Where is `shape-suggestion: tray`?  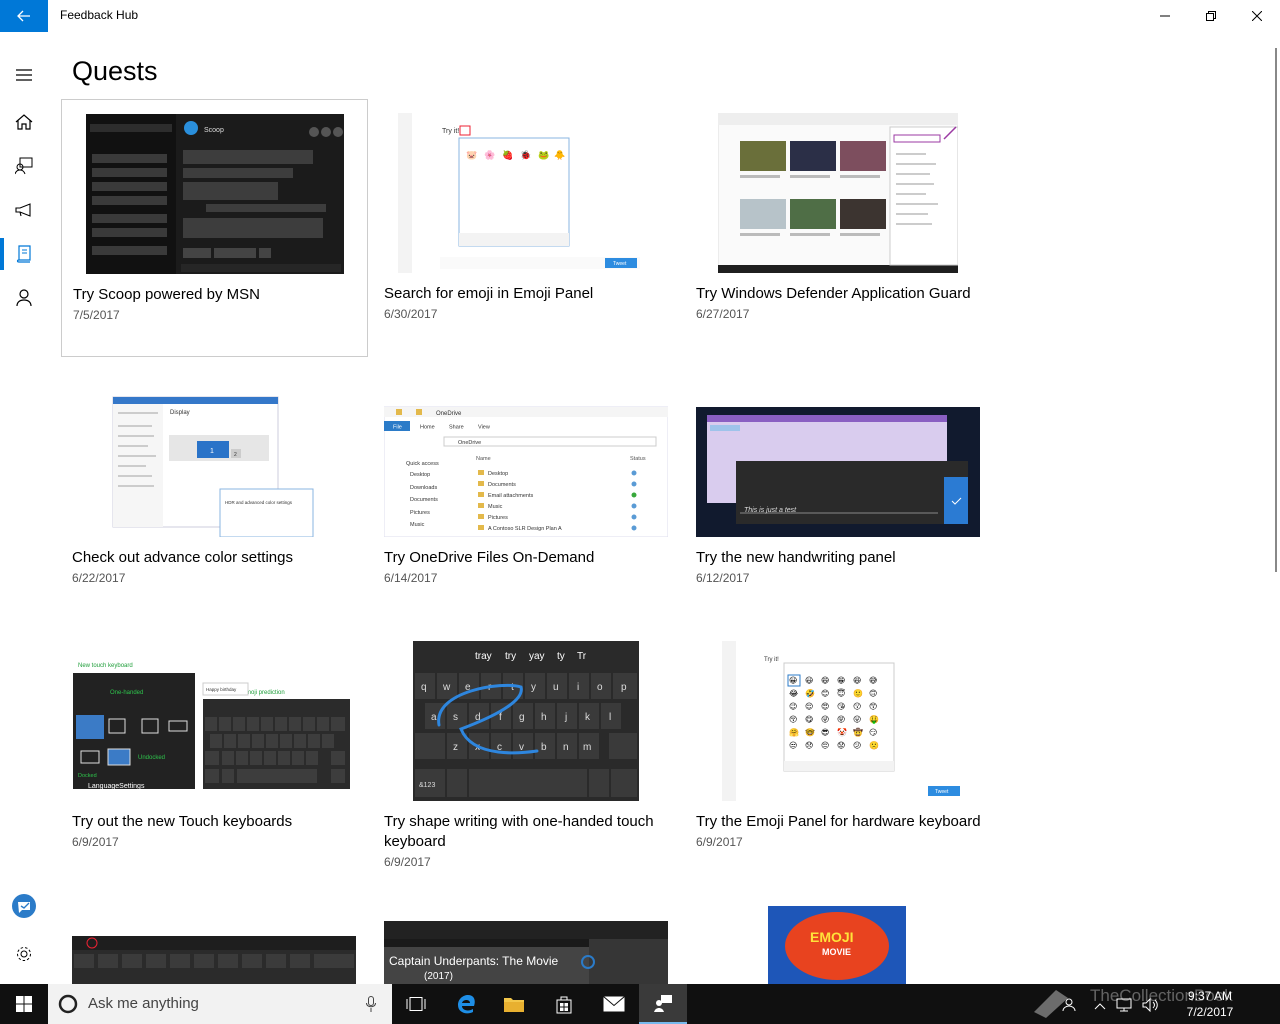 shape-suggestion: tray is located at coordinates (483, 656).